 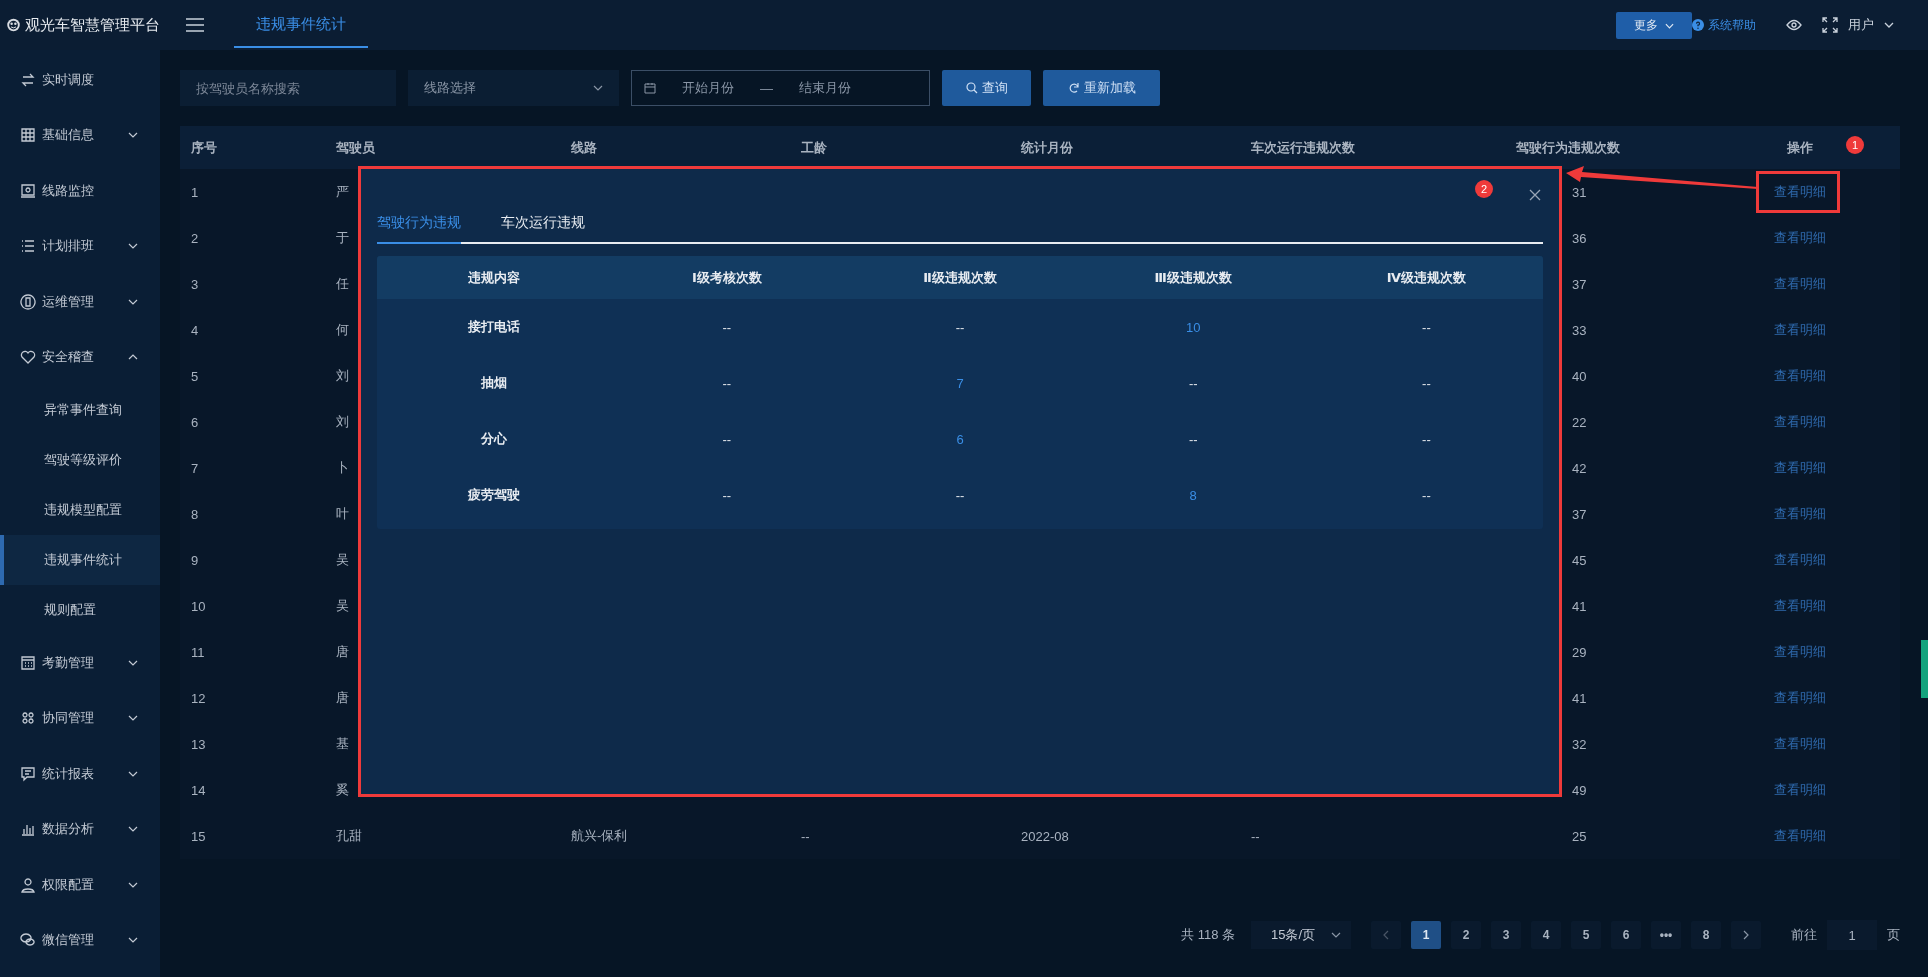 What do you see at coordinates (28, 662) in the screenshot?
I see `calendar-icon` at bounding box center [28, 662].